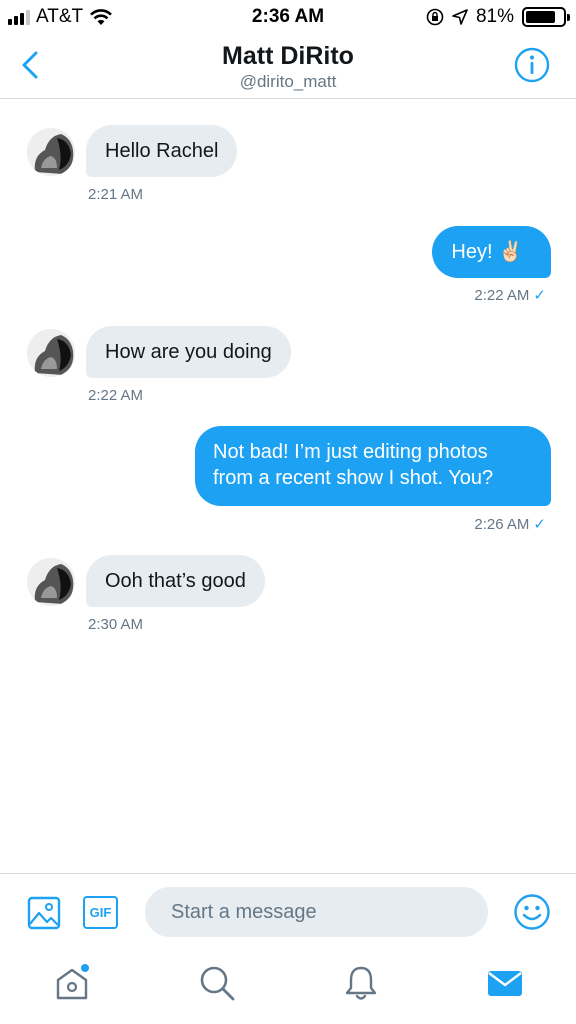 The height and width of the screenshot is (1024, 576). Describe the element at coordinates (288, 81) in the screenshot. I see `contact-handle: @dirito_matt` at that location.